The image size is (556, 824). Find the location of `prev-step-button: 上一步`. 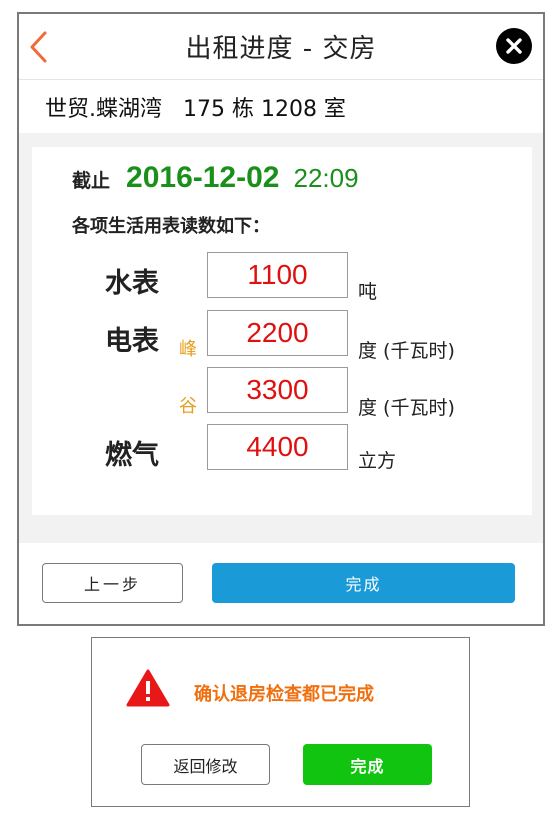

prev-step-button: 上一步 is located at coordinates (112, 583).